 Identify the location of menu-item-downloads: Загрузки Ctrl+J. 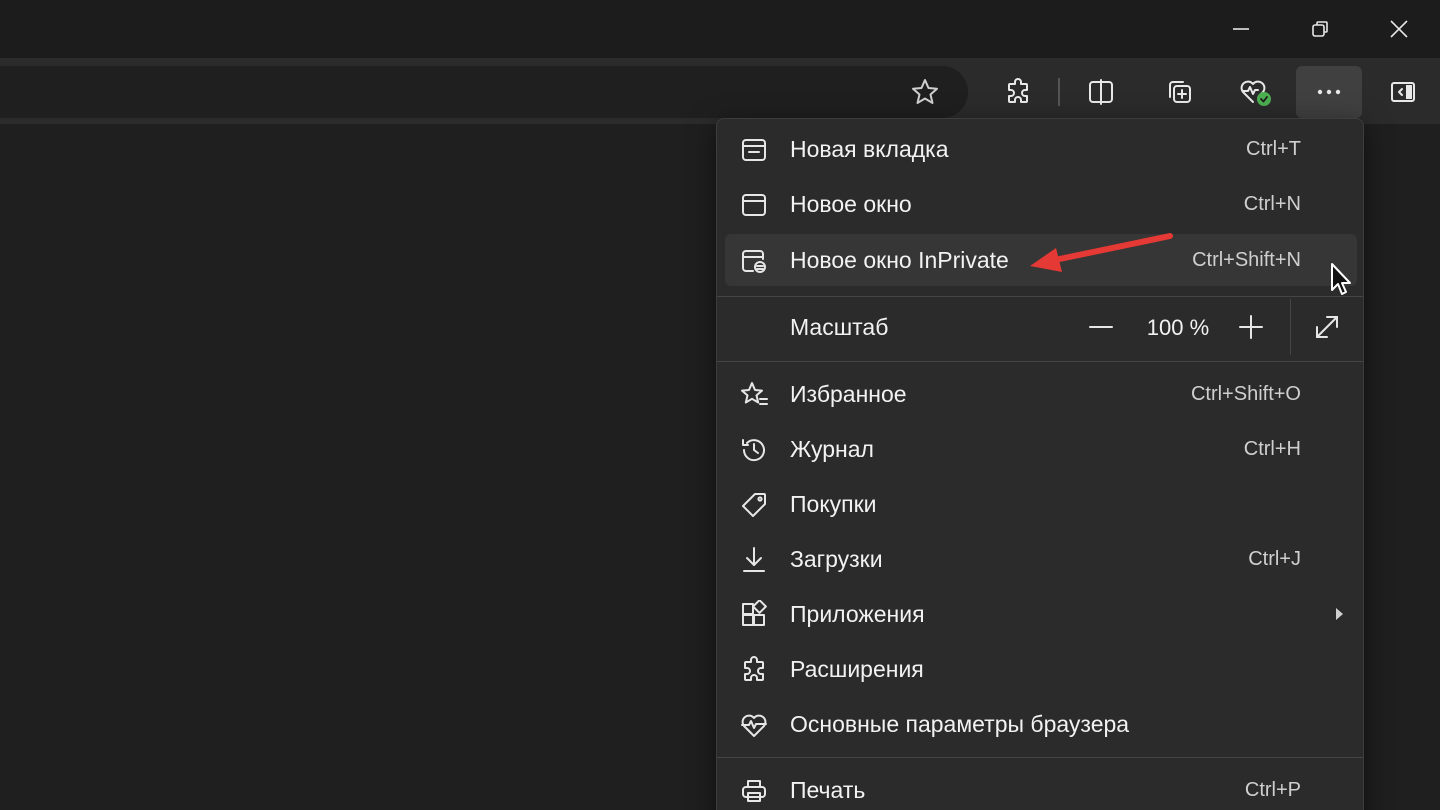
(1041, 559).